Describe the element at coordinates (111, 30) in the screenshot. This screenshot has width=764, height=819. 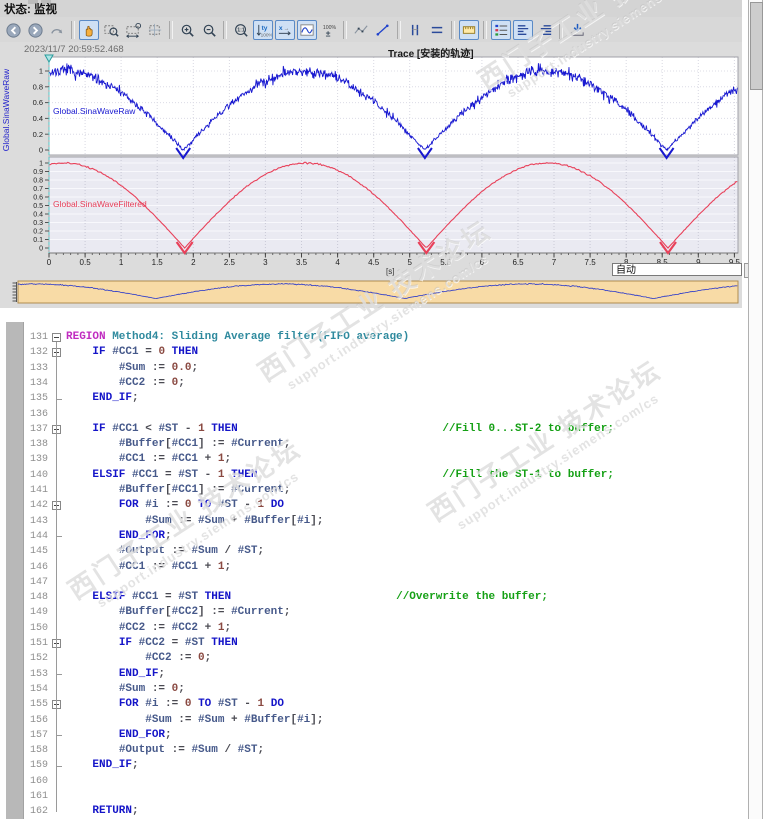
I see `zoom-region-icon` at that location.